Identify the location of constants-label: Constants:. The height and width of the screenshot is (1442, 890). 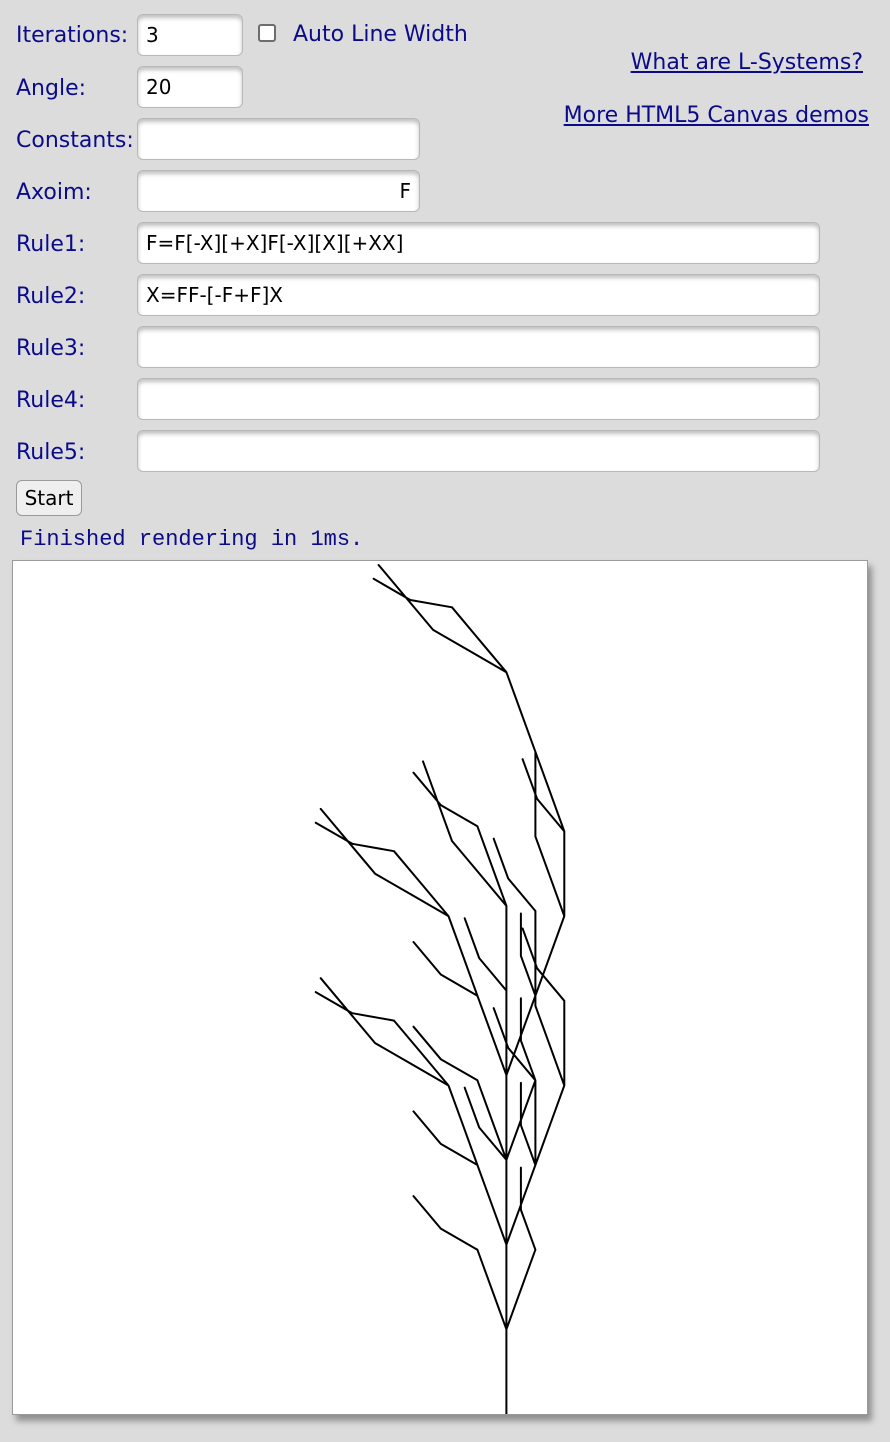
(75, 140).